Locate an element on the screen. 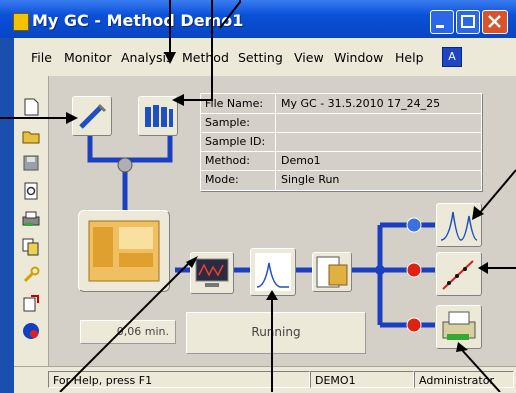 The image size is (516, 393). calculator-report-icon is located at coordinates (332, 272).